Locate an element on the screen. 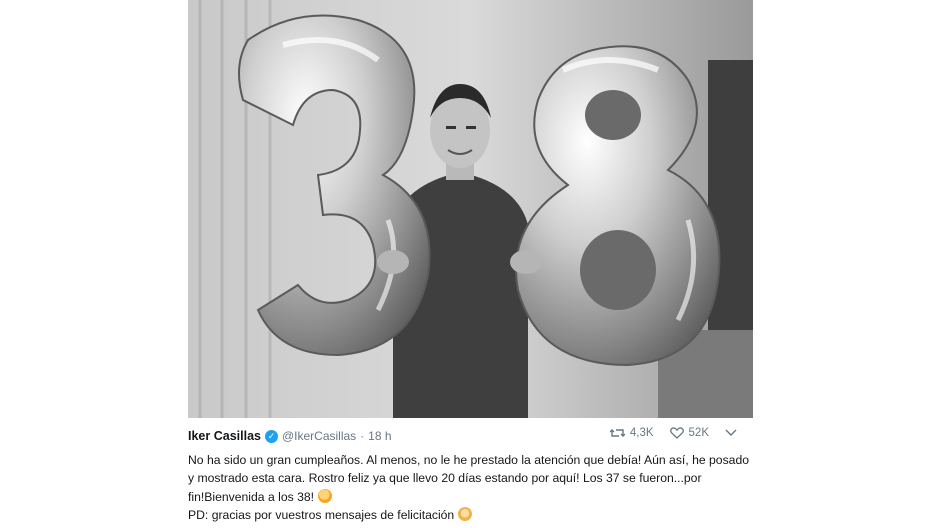 The width and height of the screenshot is (940, 528). tweet-time: 18 h is located at coordinates (379, 436).